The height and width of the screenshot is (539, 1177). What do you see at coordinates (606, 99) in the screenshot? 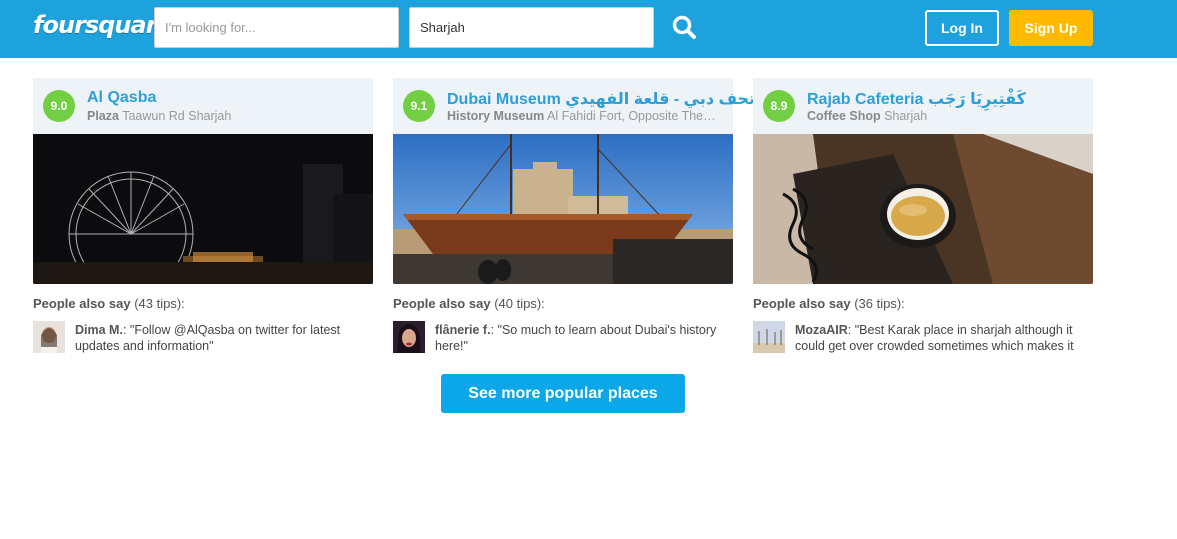
I see `venue-name-link: Dubai Museum متحف دبي - قلعة الفهيدي` at bounding box center [606, 99].